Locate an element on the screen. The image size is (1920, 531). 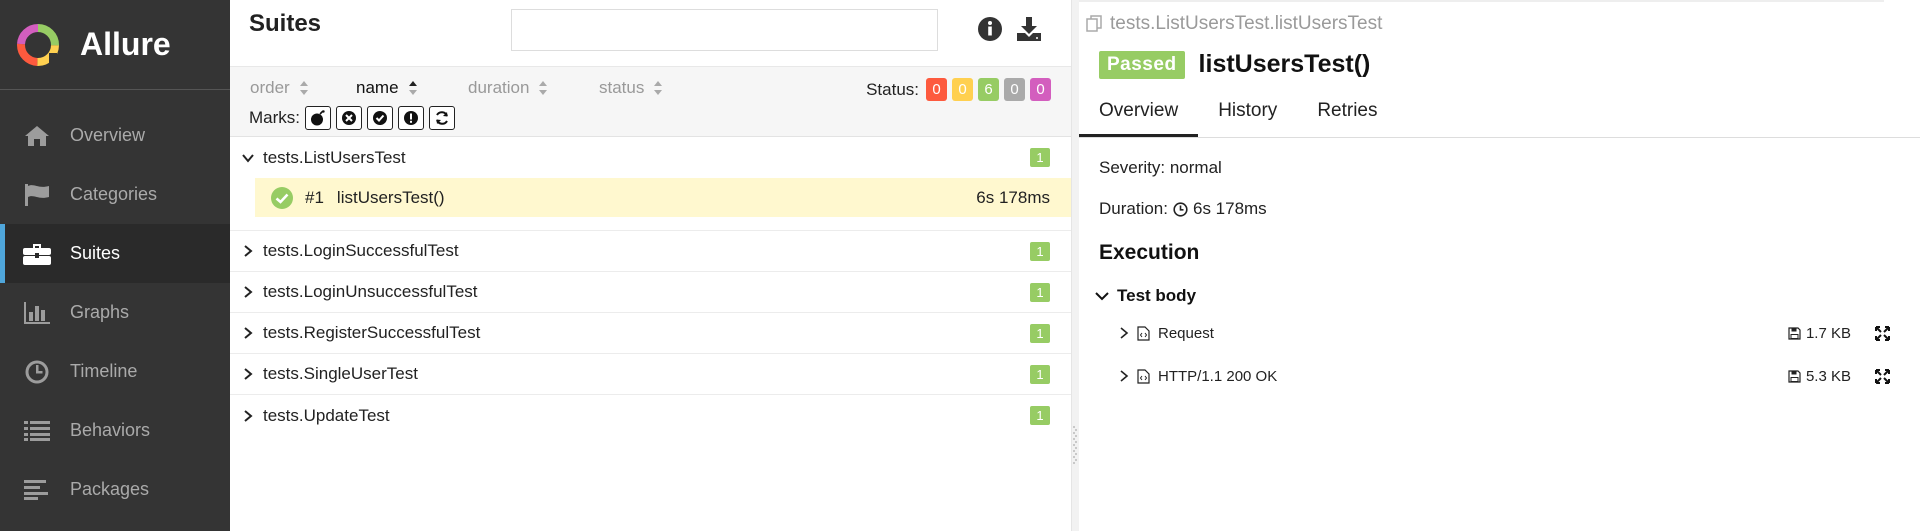
tab-retries: Retries is located at coordinates (1347, 113).